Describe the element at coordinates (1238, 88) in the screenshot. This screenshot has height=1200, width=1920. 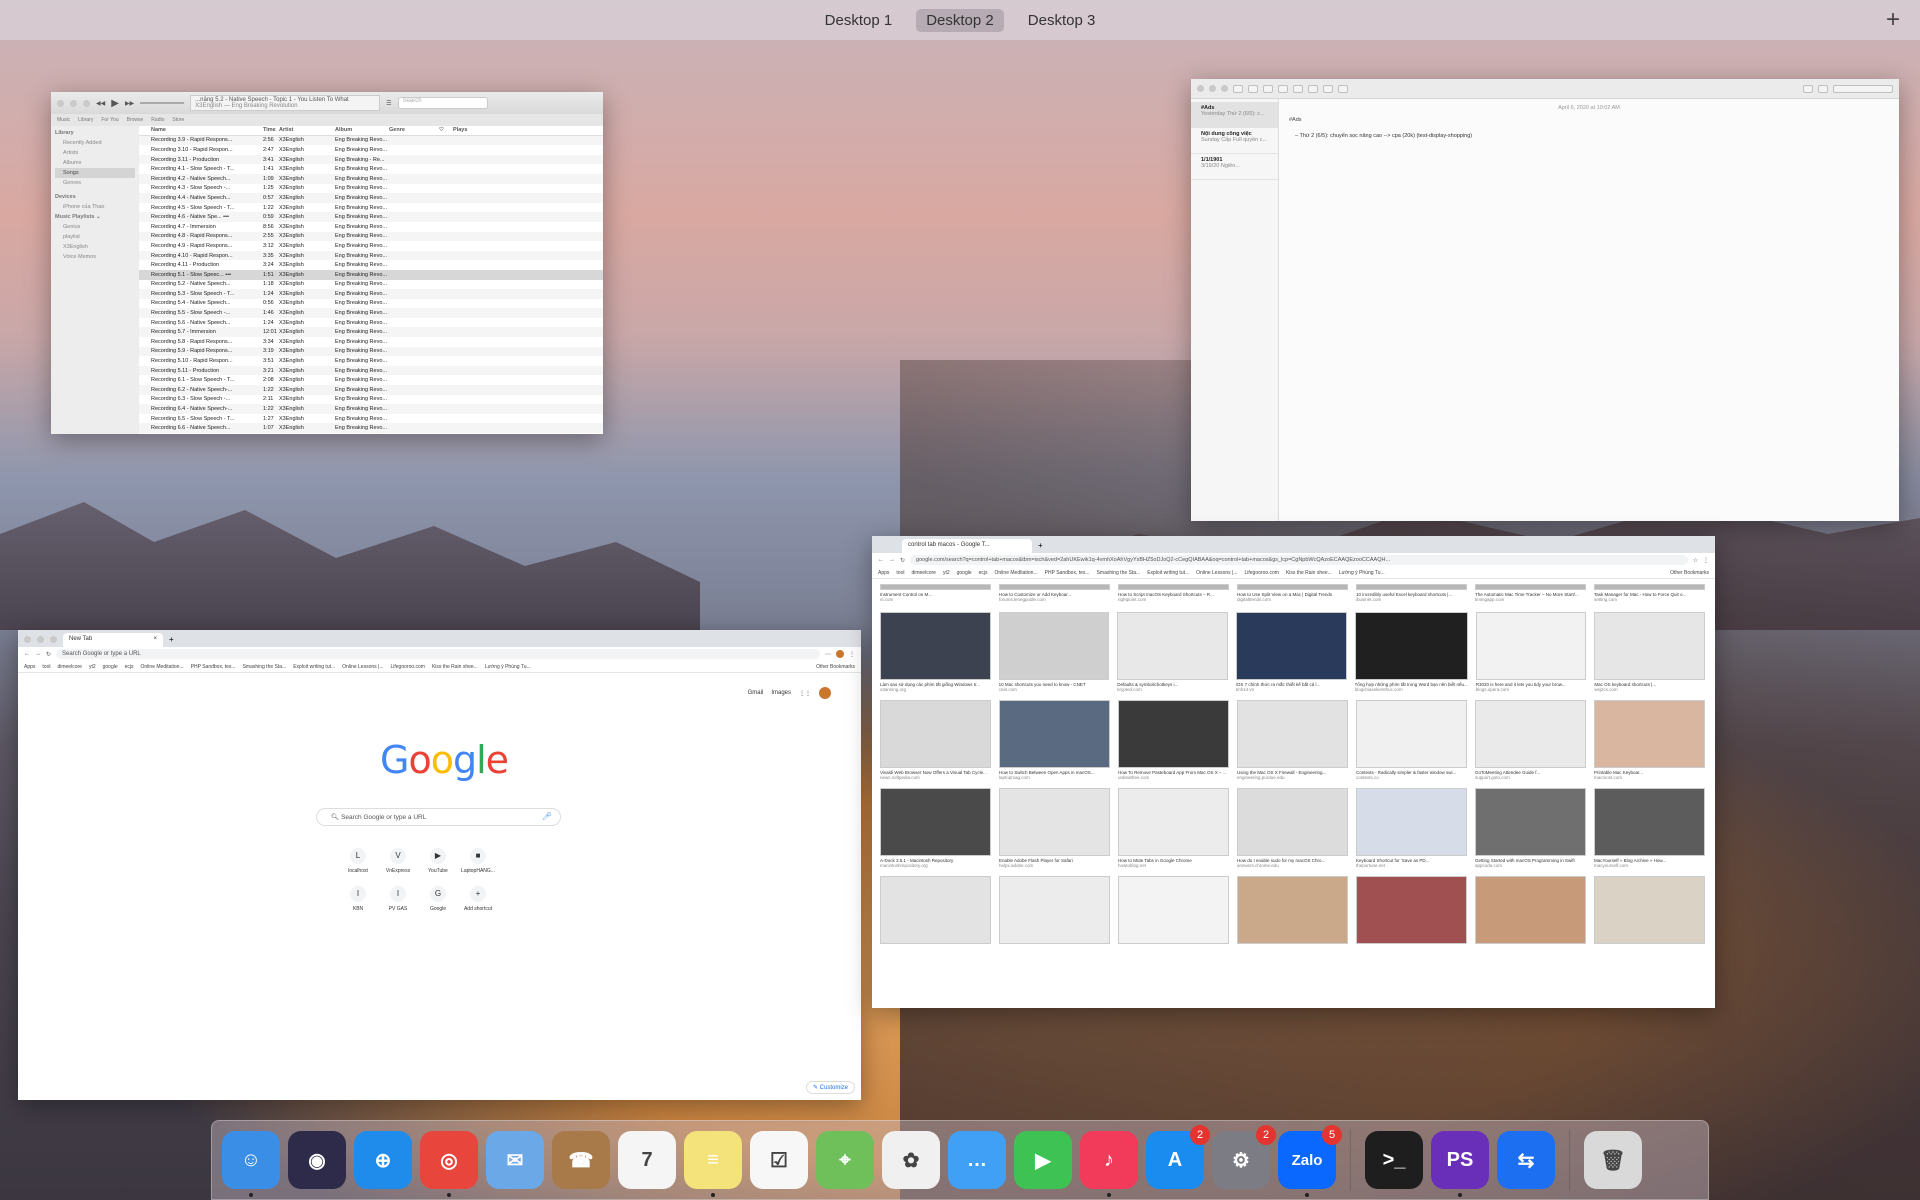
I see `sidebar-toggle-icon` at that location.